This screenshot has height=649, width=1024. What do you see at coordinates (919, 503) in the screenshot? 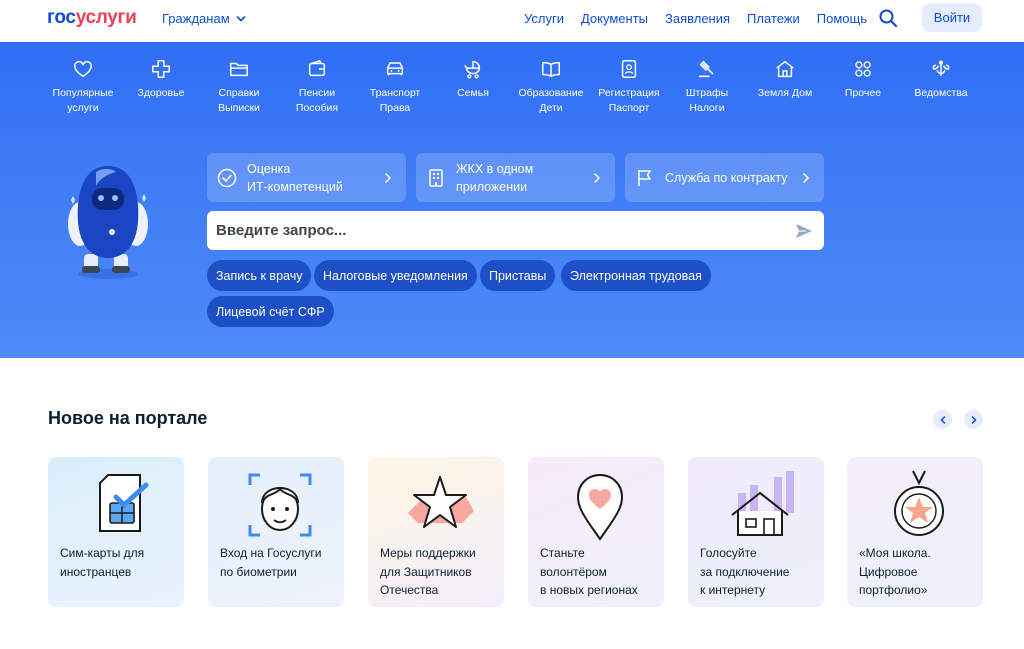
I see `medal-icon` at bounding box center [919, 503].